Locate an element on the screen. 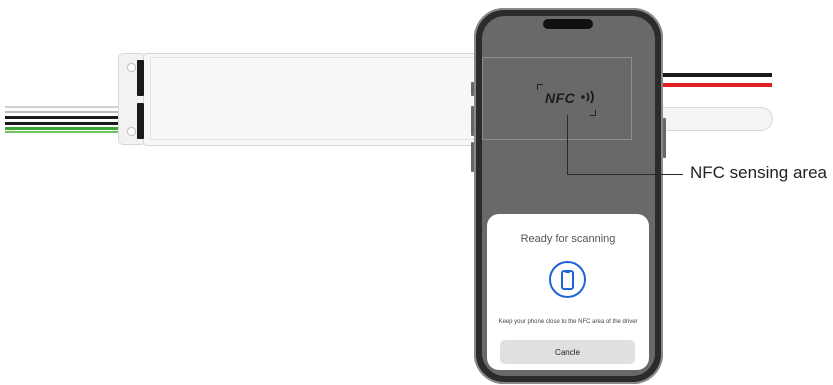 The height and width of the screenshot is (385, 833). nfc-logo-text: NFC is located at coordinates (560, 98).